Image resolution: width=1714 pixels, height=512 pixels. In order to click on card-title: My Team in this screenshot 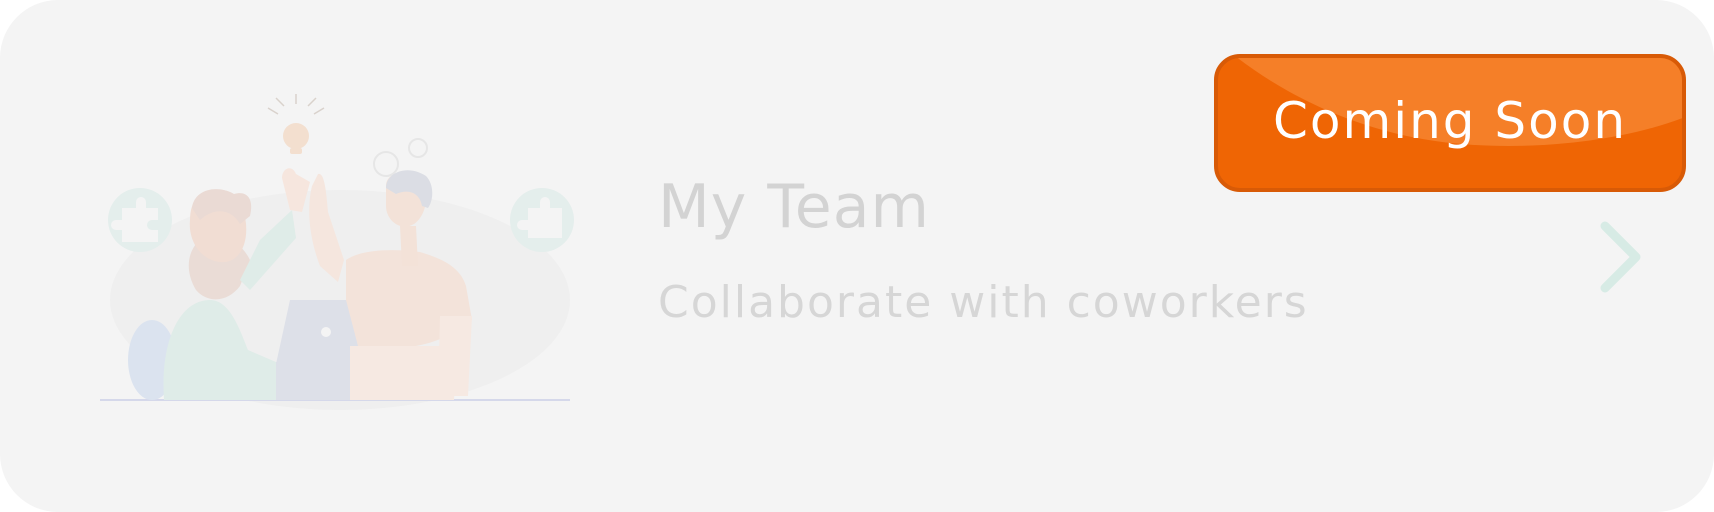, I will do `click(794, 207)`.